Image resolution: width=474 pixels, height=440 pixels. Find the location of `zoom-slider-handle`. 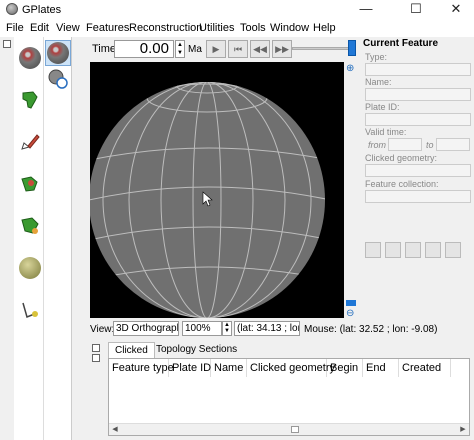

zoom-slider-handle is located at coordinates (351, 303).